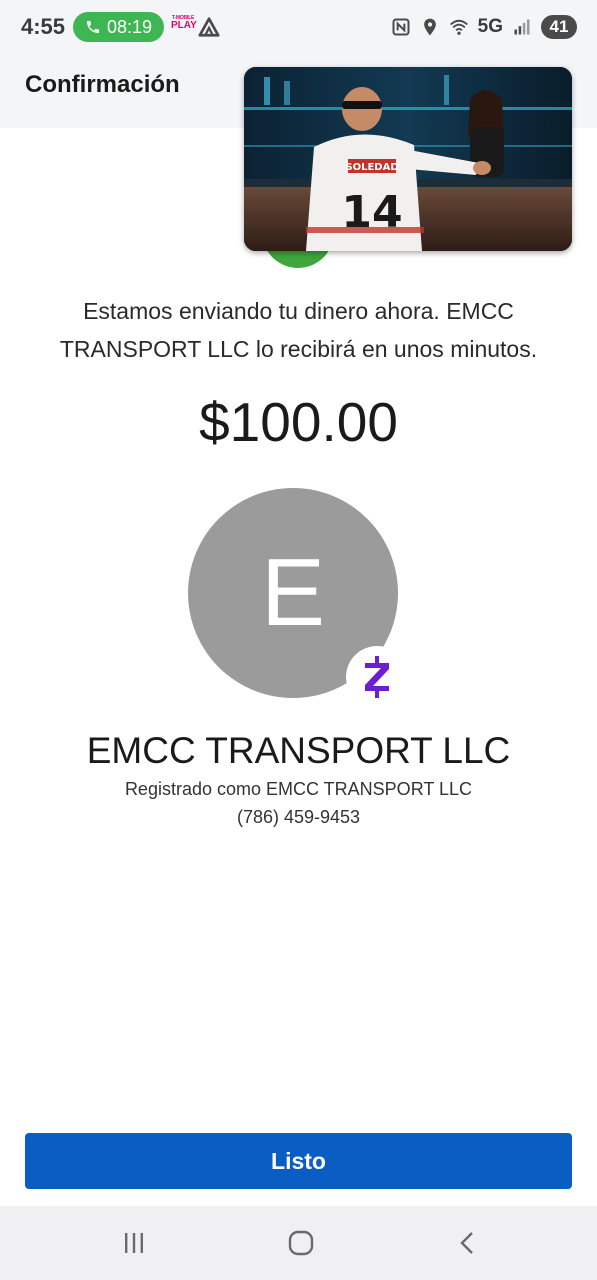 The width and height of the screenshot is (597, 1280). What do you see at coordinates (298, 1161) in the screenshot?
I see `done-button: Listo` at bounding box center [298, 1161].